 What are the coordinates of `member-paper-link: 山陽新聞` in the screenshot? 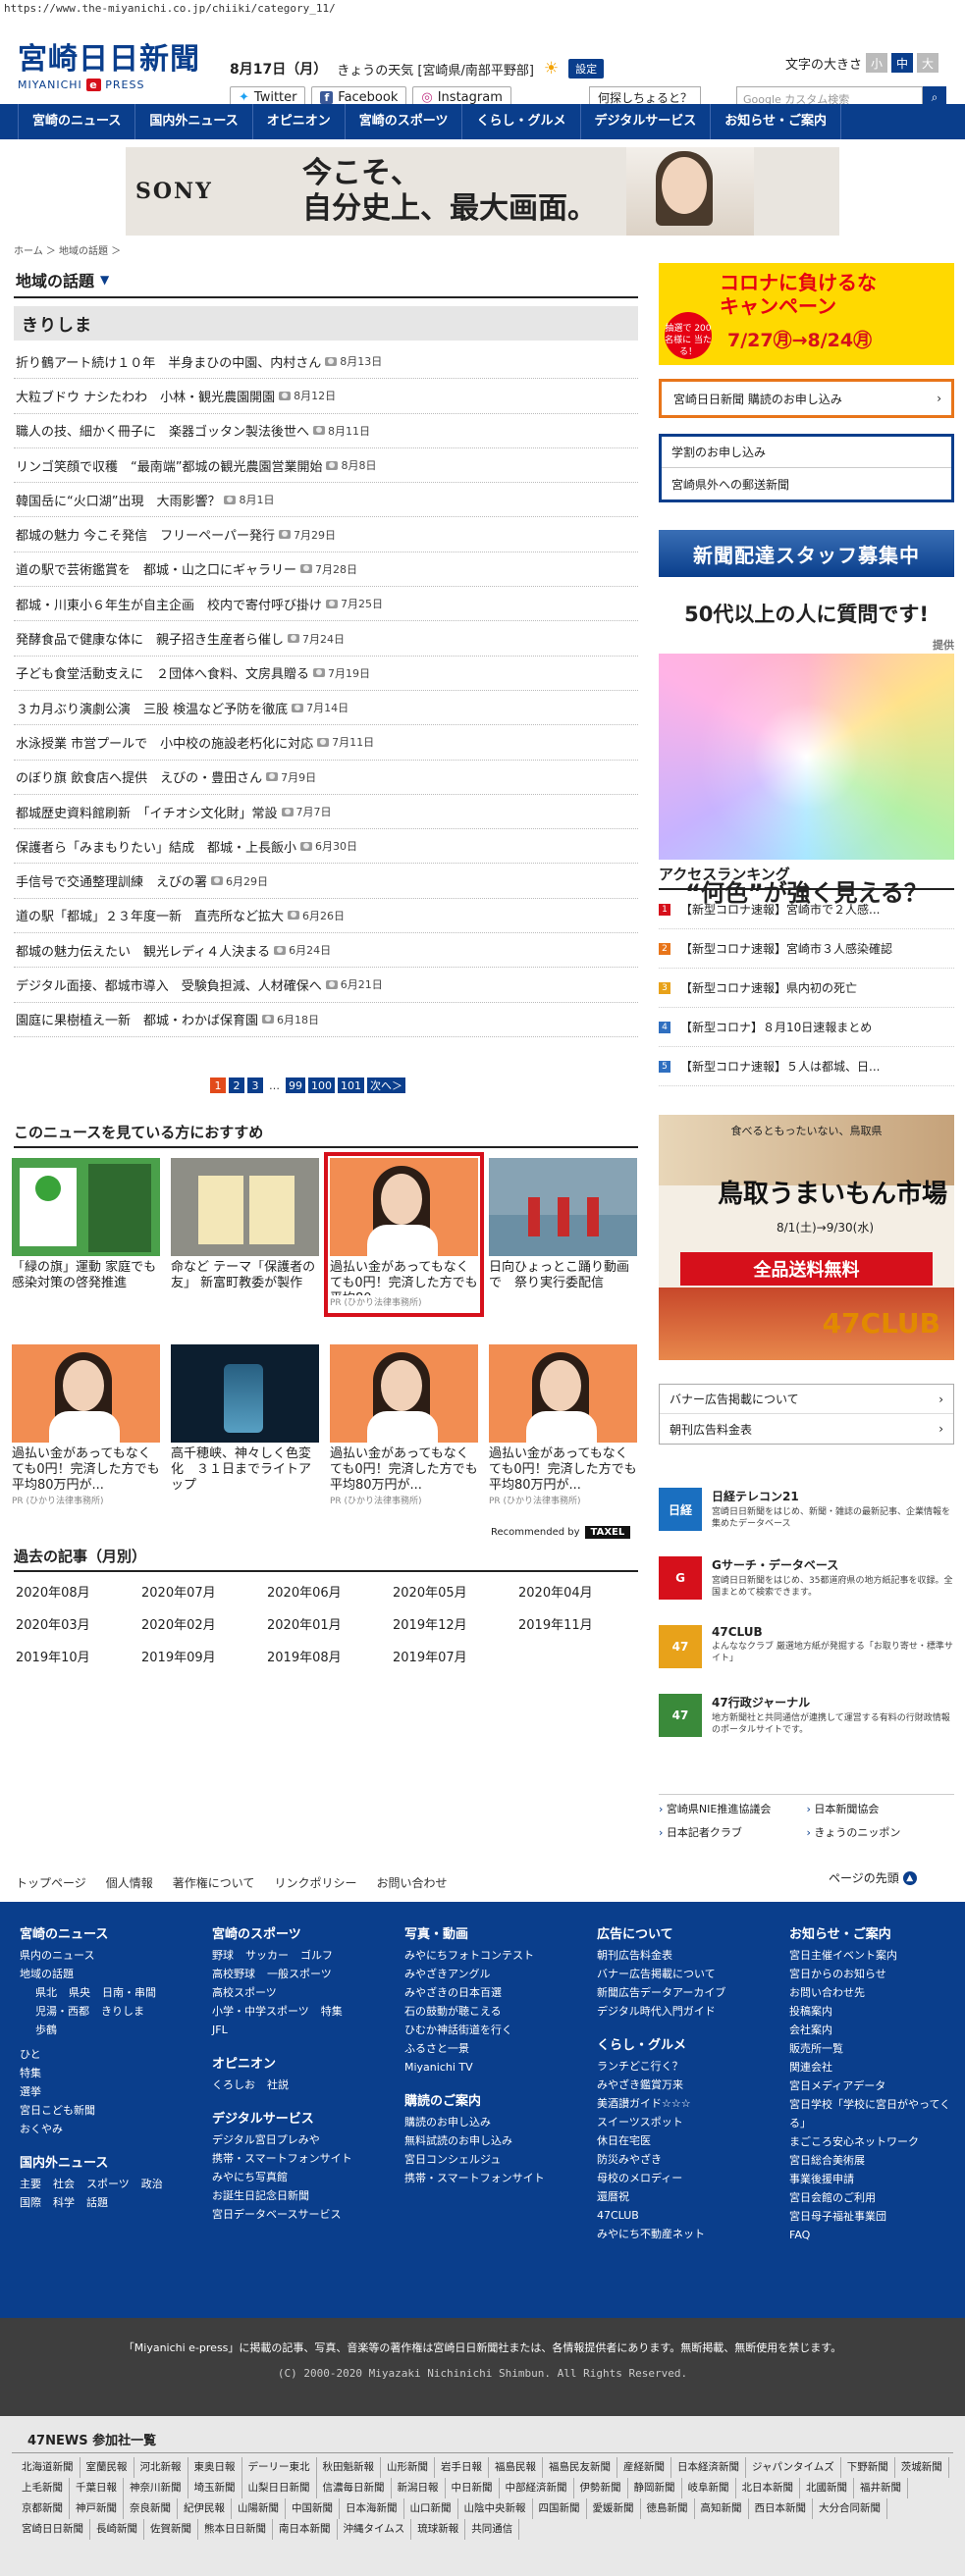 It's located at (259, 2508).